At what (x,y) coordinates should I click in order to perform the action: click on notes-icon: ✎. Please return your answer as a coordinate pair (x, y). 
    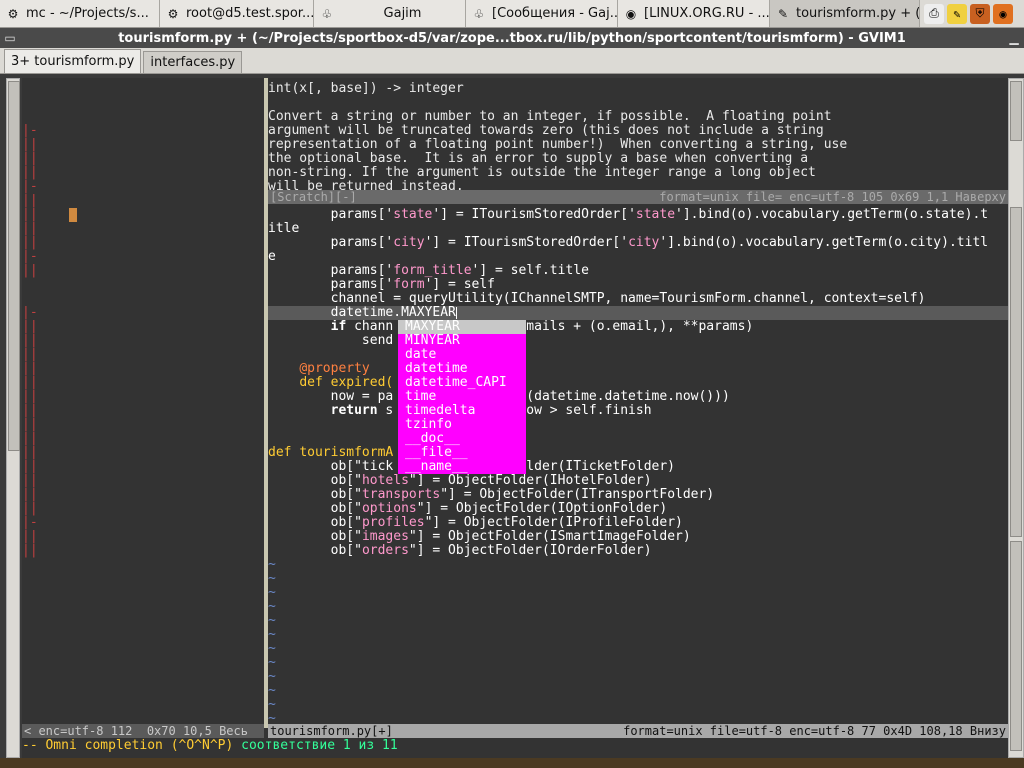
    Looking at the image, I should click on (957, 13).